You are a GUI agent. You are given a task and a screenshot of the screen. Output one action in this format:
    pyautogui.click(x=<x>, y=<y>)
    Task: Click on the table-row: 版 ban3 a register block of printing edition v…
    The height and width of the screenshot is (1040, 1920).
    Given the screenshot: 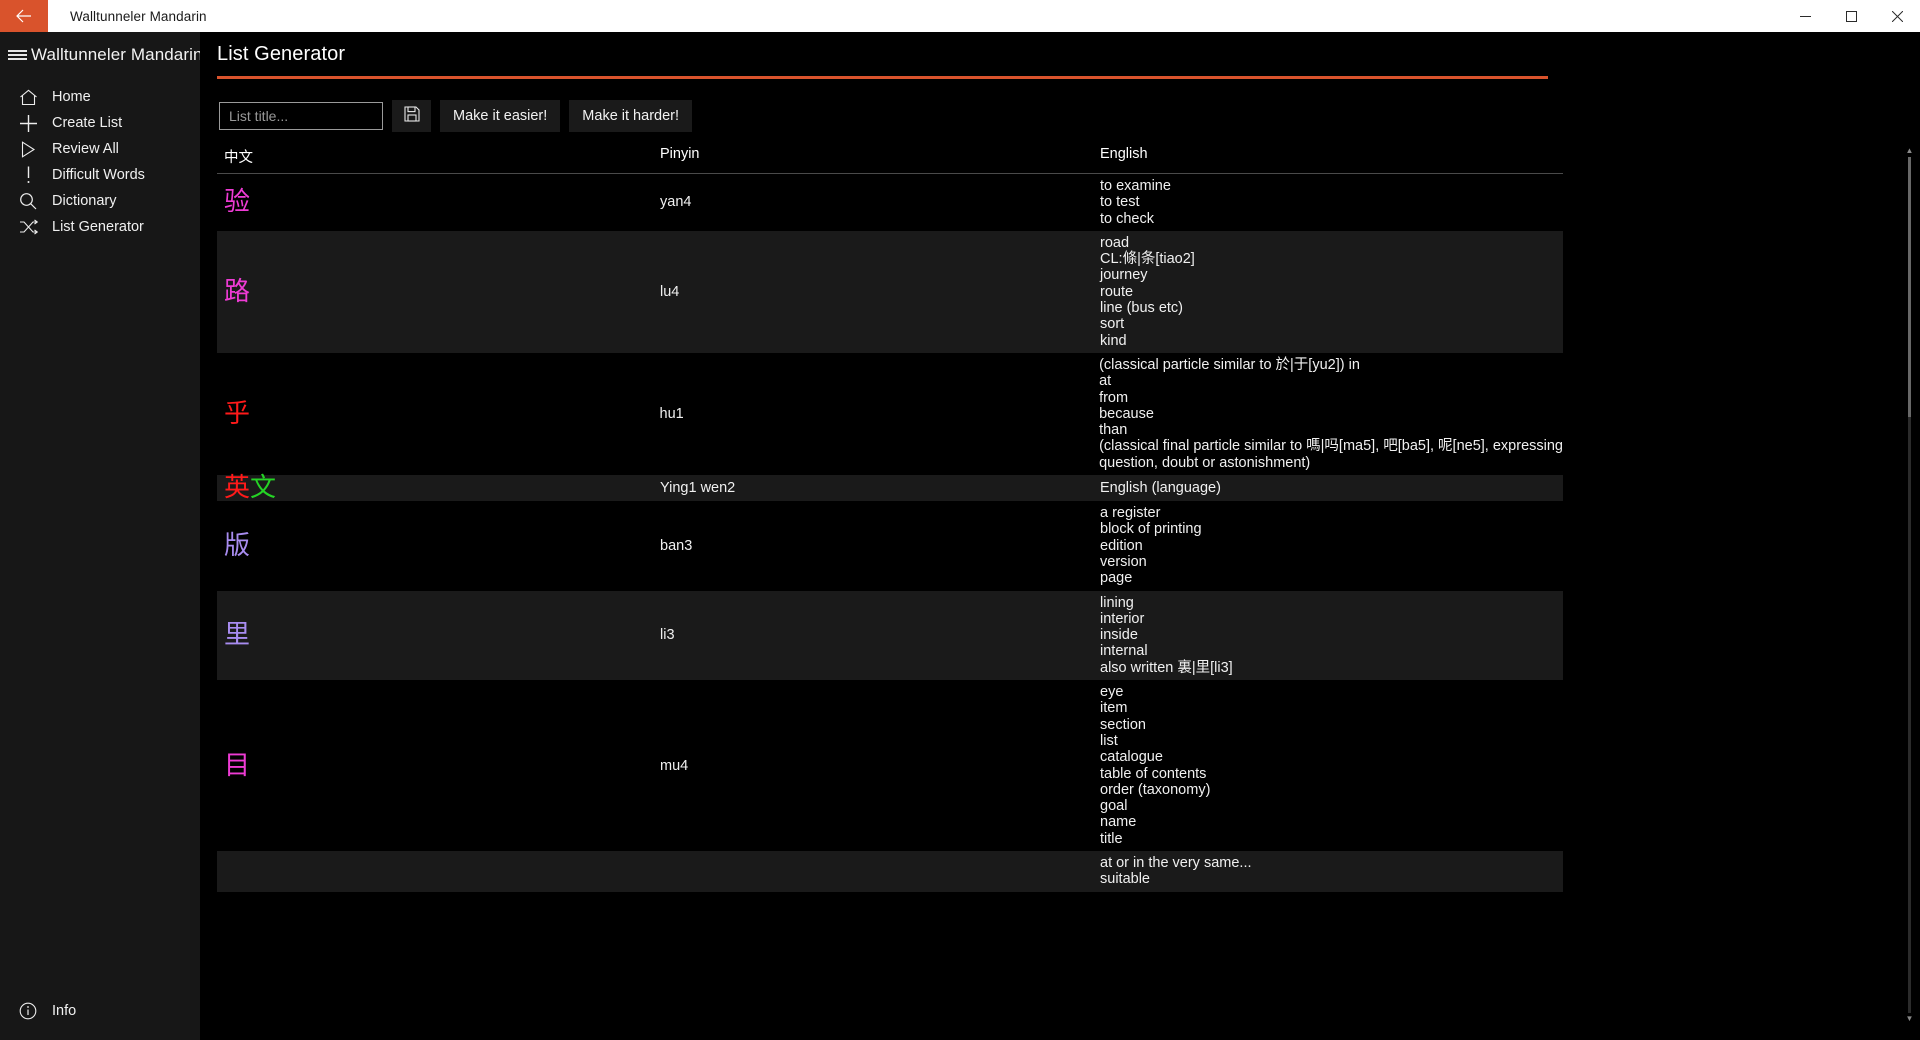 What is the action you would take?
    pyautogui.click(x=890, y=546)
    